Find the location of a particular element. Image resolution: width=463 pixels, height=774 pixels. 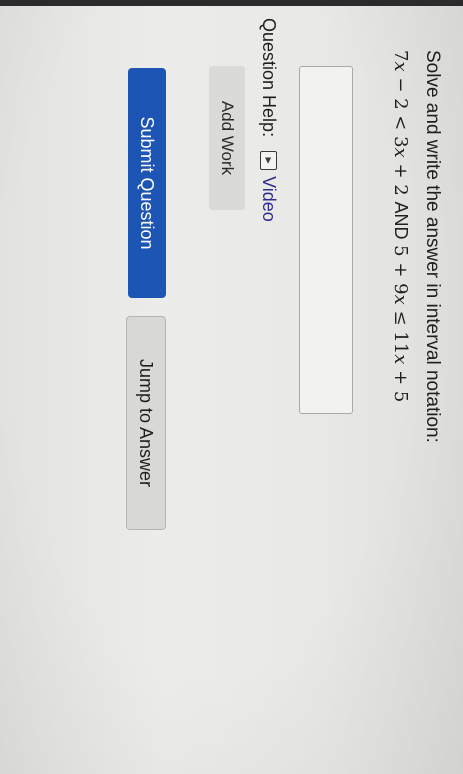

math-a-var: x is located at coordinates (400, 66).